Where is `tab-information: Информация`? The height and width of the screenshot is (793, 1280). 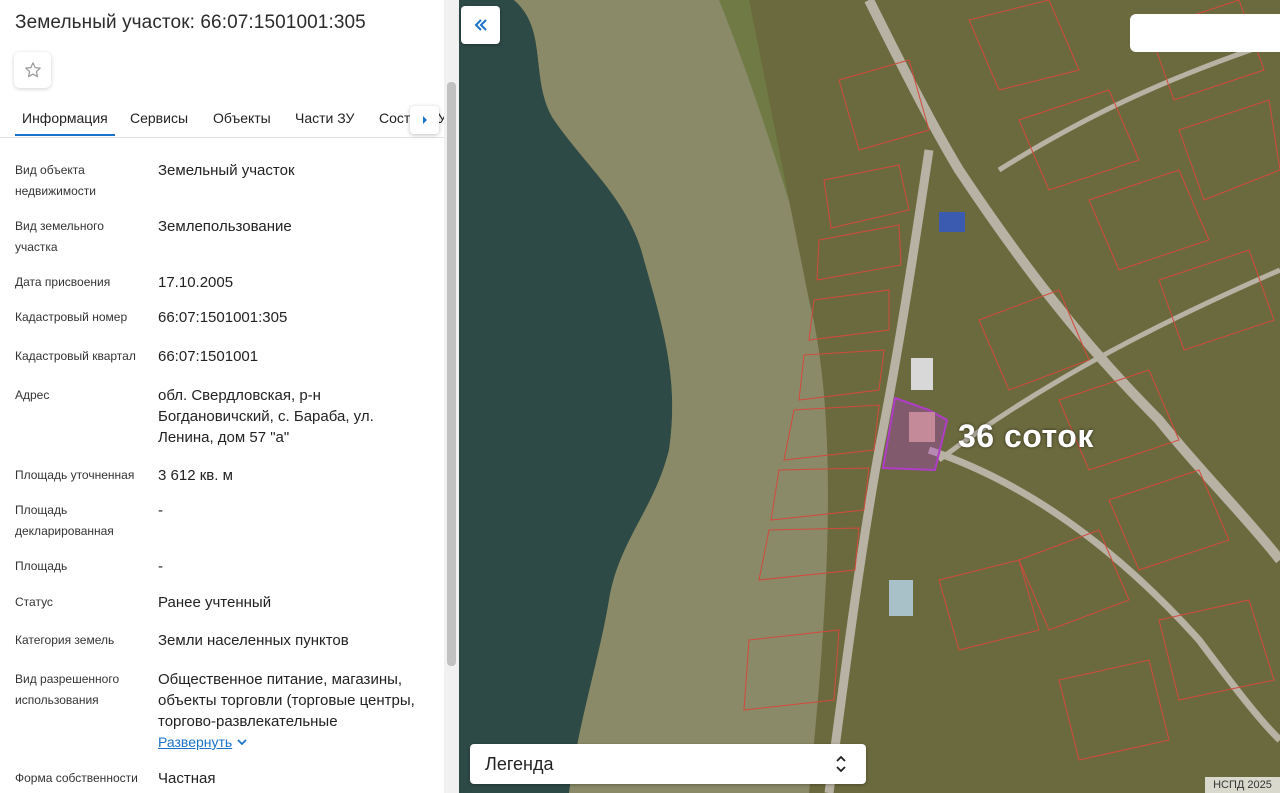
tab-information: Информация is located at coordinates (65, 123).